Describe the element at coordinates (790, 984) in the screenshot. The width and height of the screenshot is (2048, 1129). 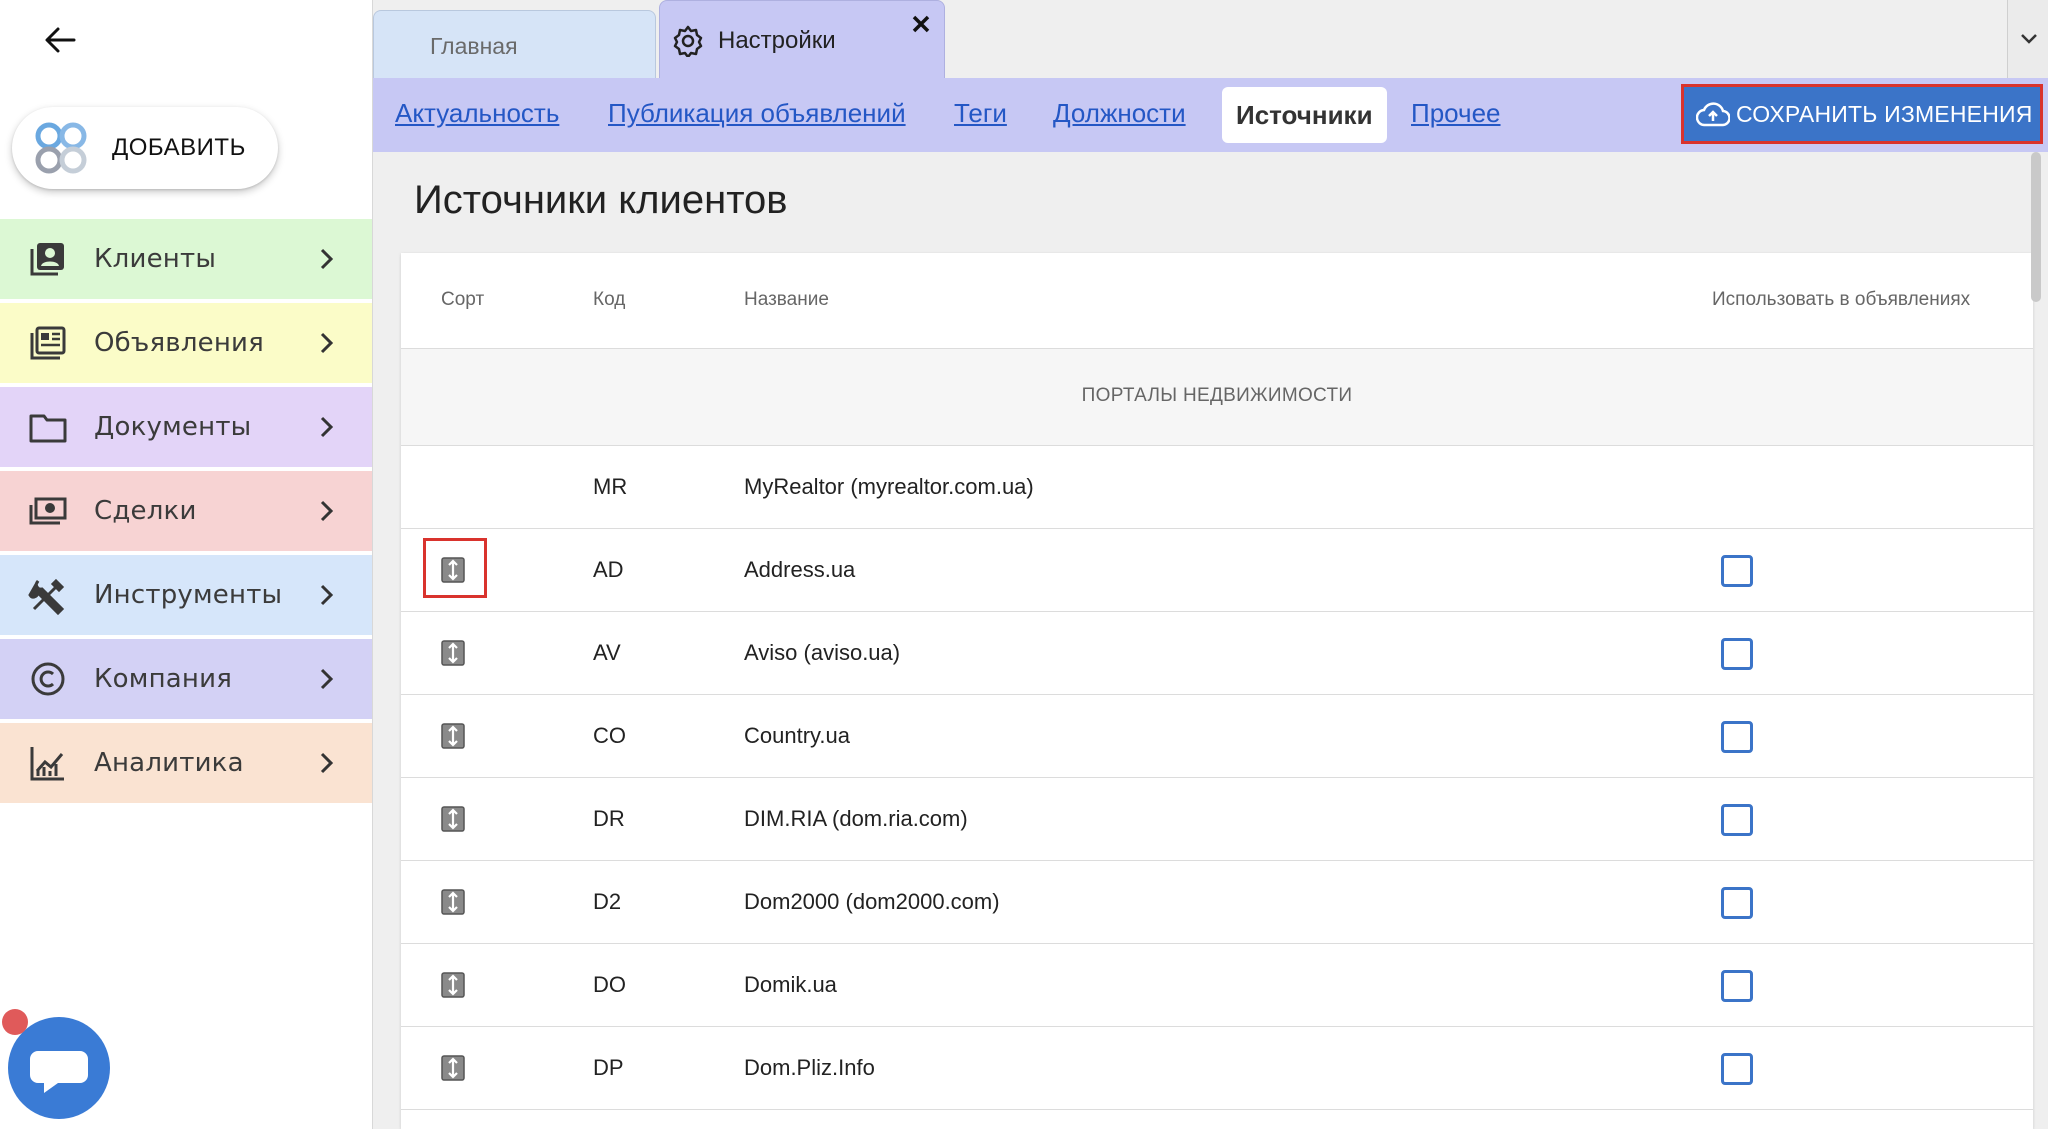
I see `cell-name: Domik.ua` at that location.